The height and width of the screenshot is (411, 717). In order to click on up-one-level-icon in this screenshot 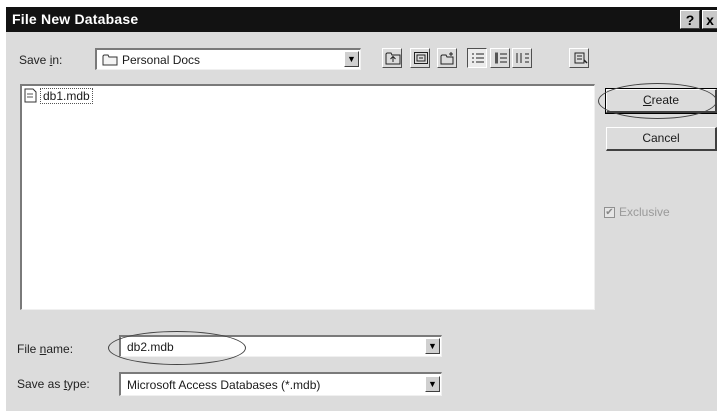, I will do `click(393, 58)`.